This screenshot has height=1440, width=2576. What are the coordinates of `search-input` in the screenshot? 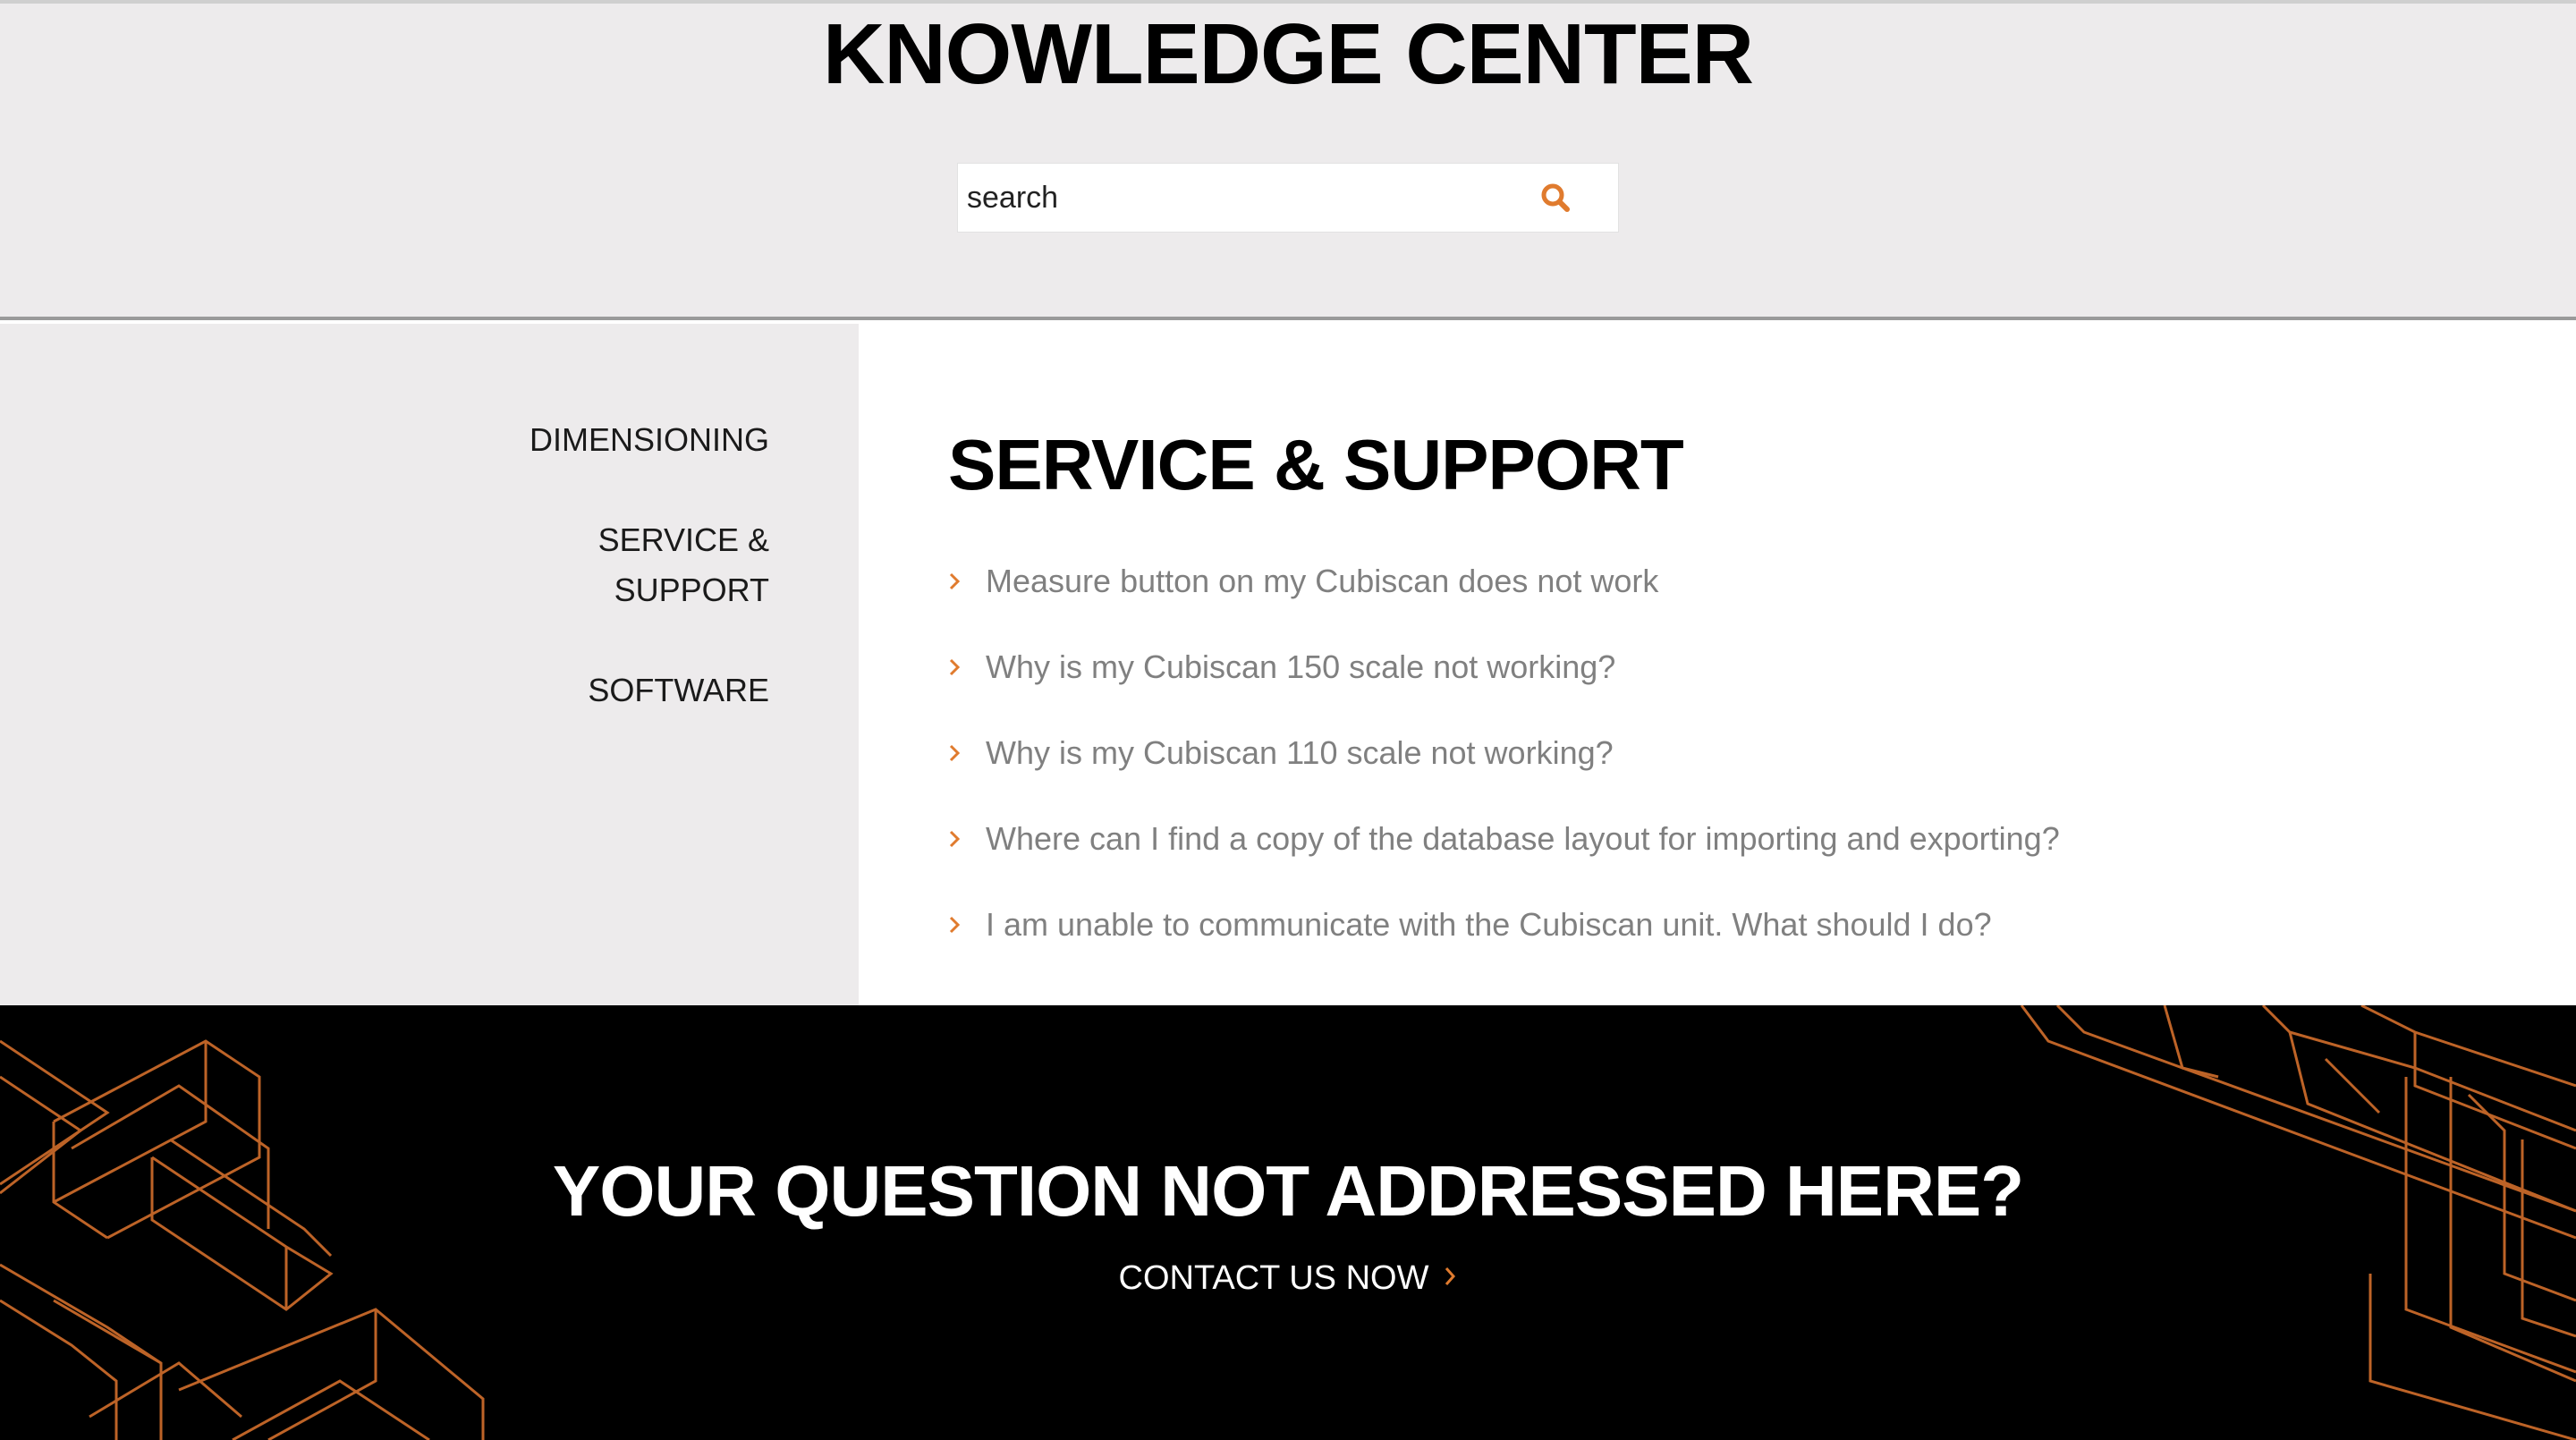 It's located at (1239, 198).